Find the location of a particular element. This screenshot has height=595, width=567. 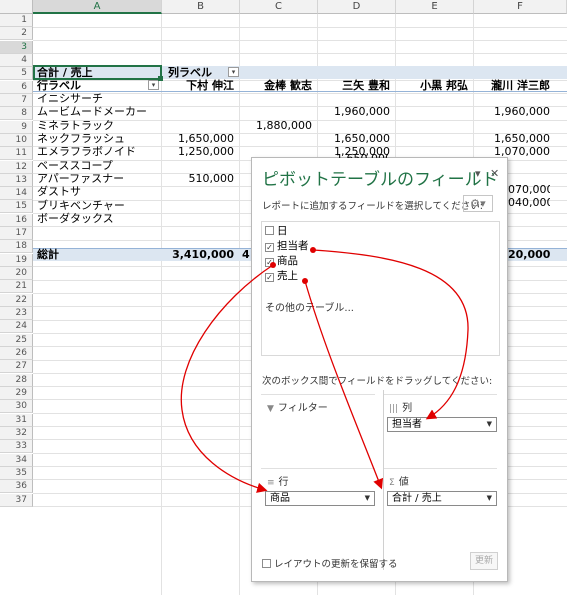

row-header: 8 is located at coordinates (16, 114).